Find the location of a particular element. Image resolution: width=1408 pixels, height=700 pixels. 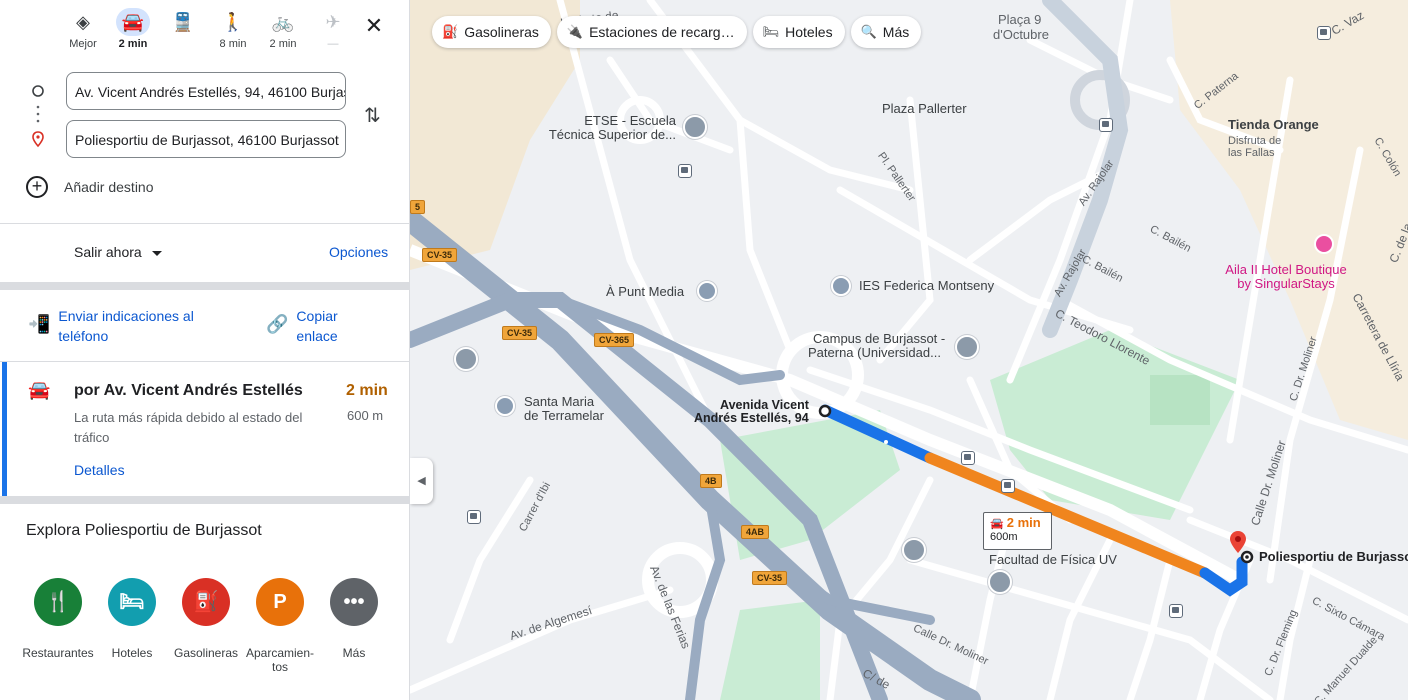

swap-waypoints-button: ⇅ is located at coordinates (372, 115).